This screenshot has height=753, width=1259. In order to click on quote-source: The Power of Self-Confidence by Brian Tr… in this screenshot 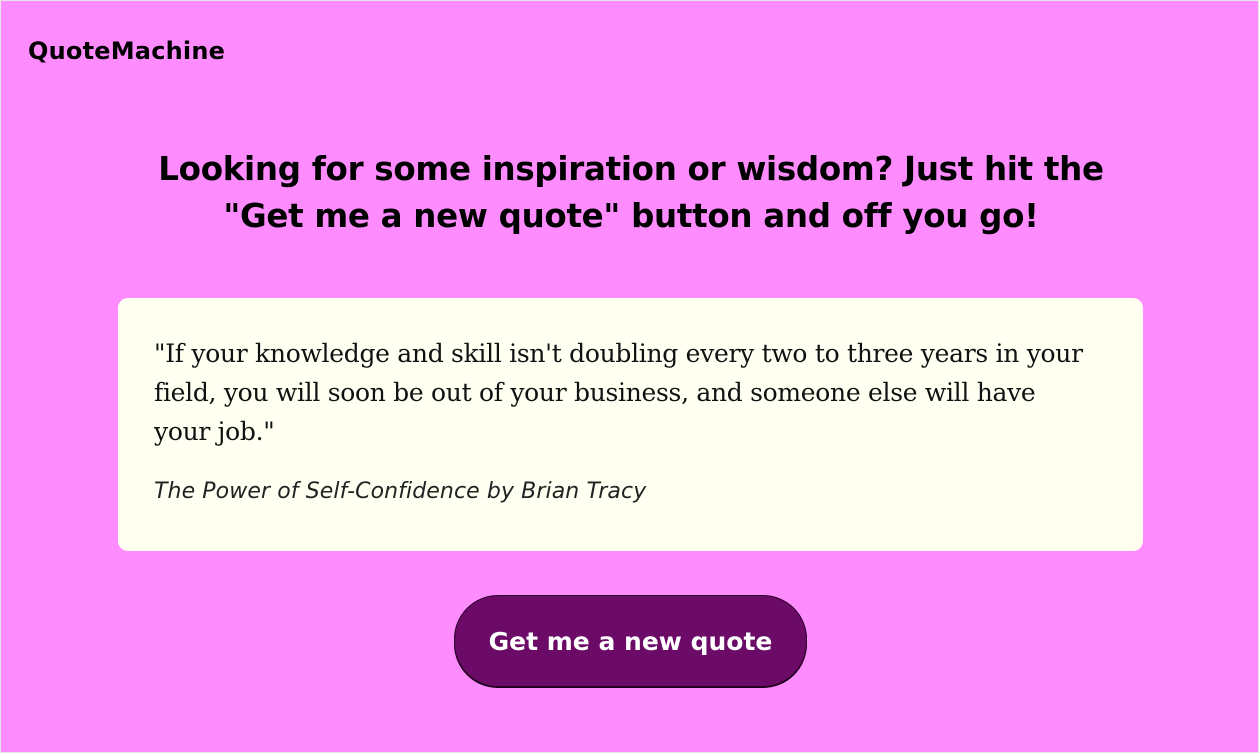, I will do `click(400, 491)`.